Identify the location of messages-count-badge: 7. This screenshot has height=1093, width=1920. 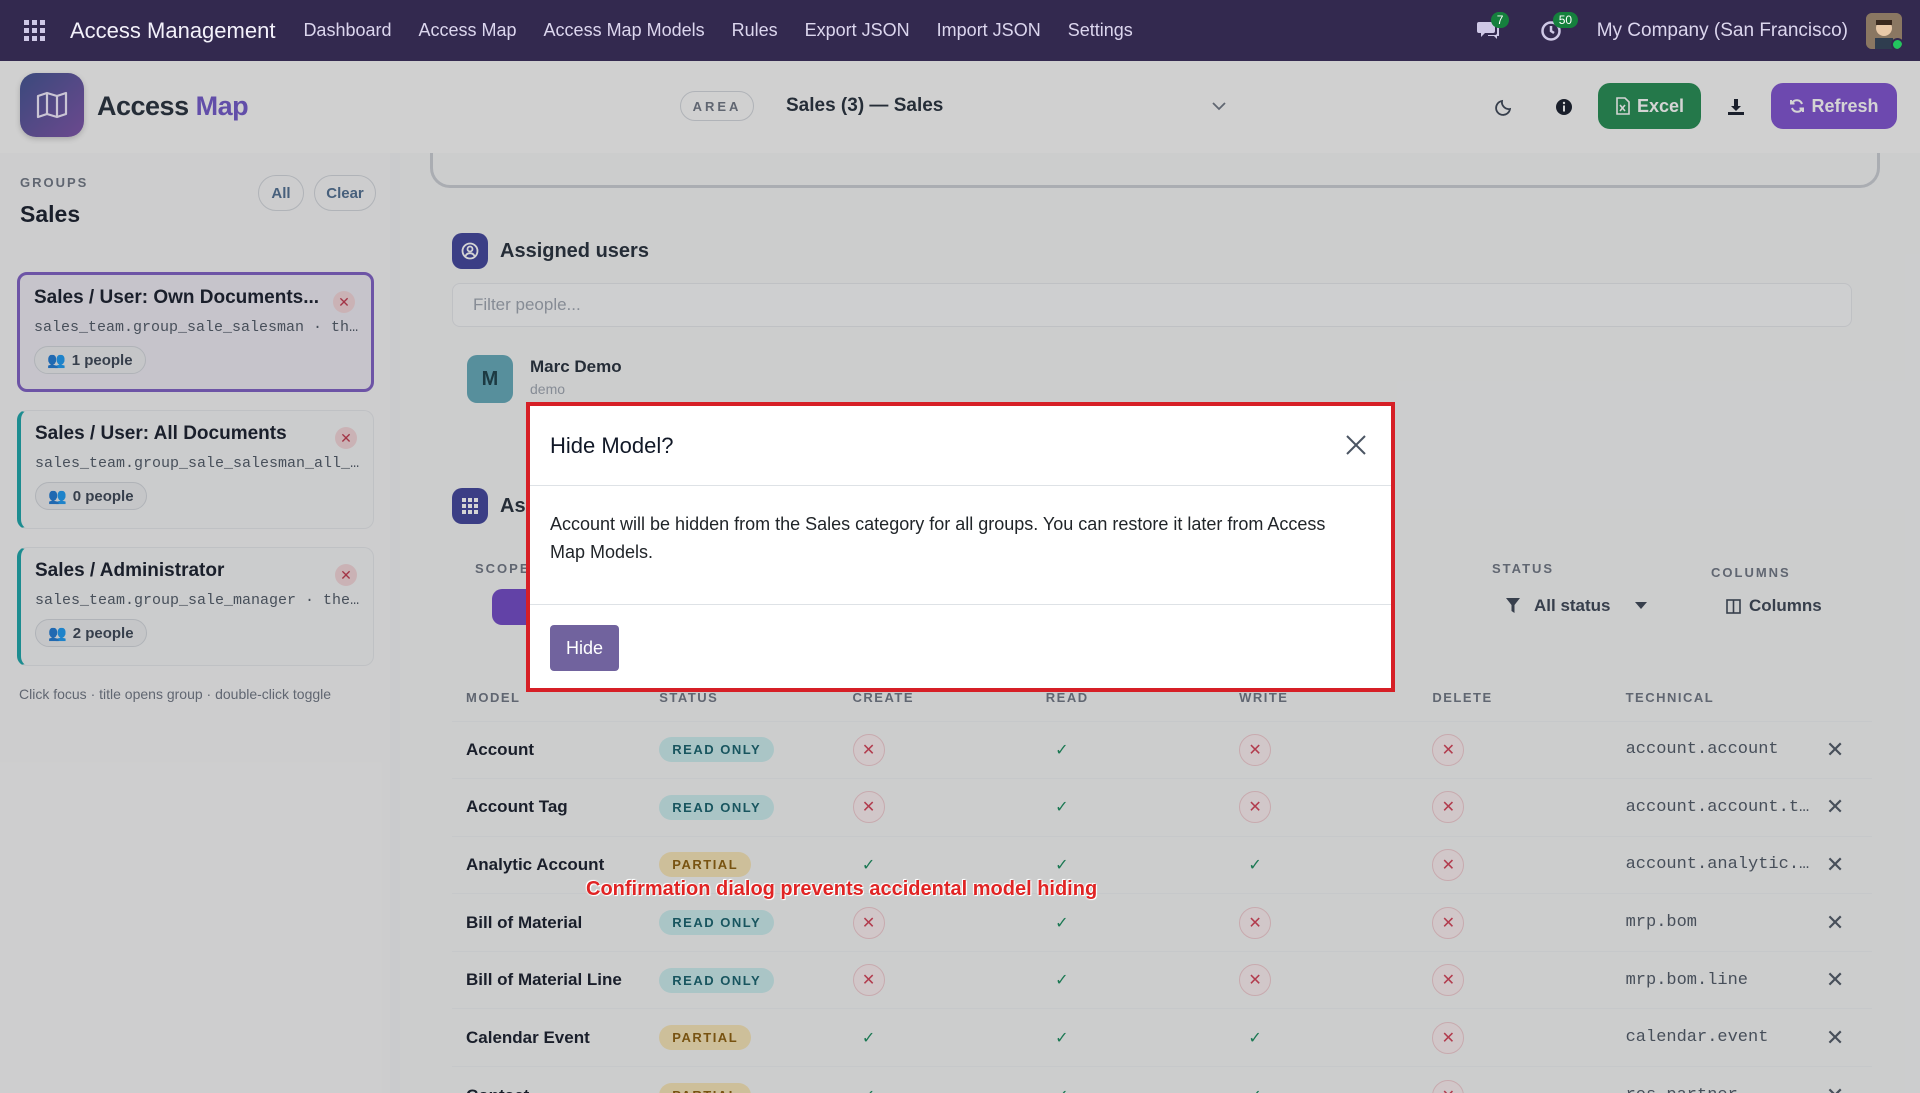
(1500, 19).